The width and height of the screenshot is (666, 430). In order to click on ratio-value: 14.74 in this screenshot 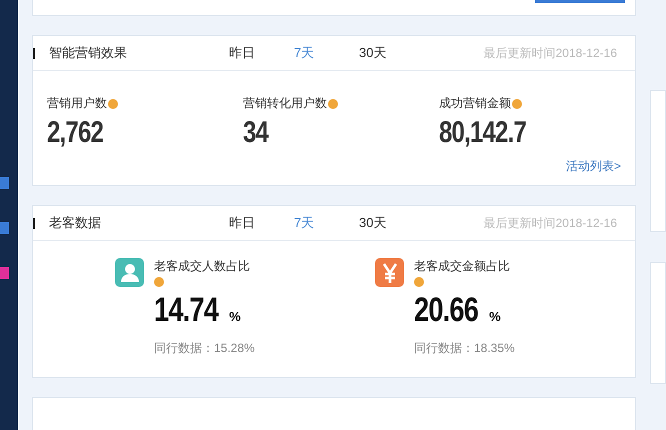, I will do `click(186, 310)`.